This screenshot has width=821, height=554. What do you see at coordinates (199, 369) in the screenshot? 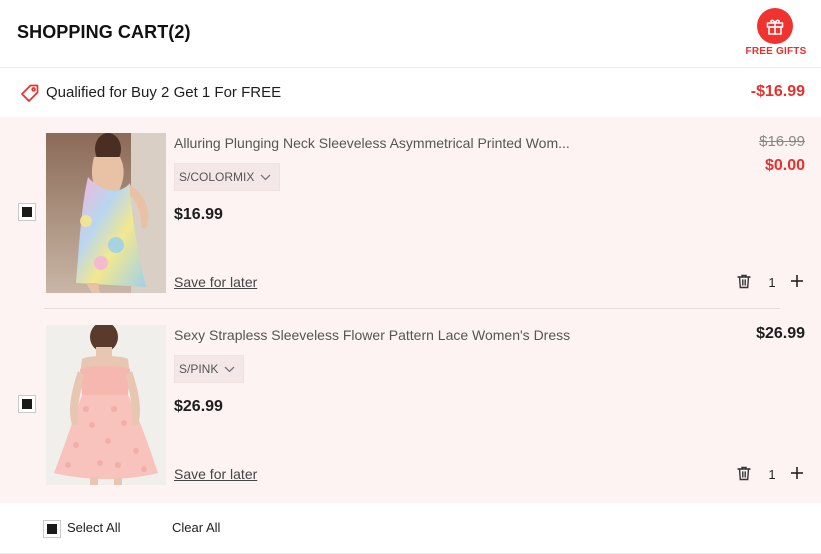
I see `variant-label: S/PINK` at bounding box center [199, 369].